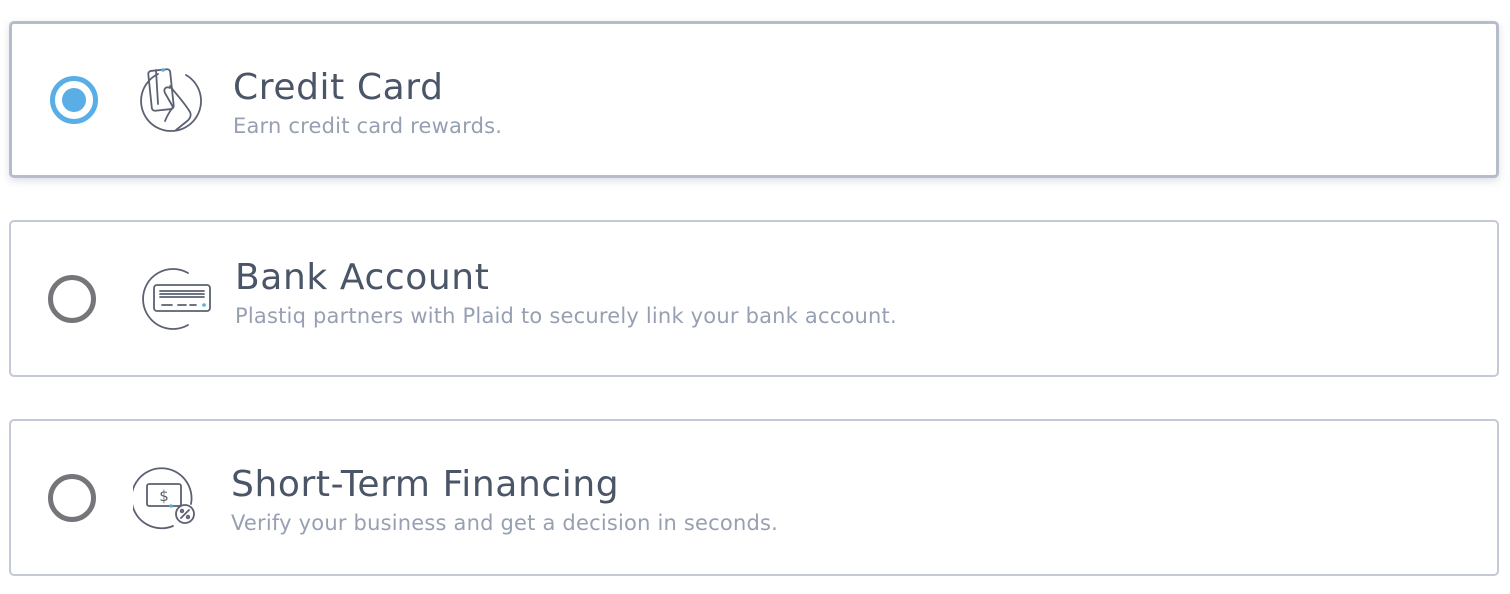 The image size is (1510, 594). Describe the element at coordinates (425, 484) in the screenshot. I see `option-title: Short-Term Financing` at that location.